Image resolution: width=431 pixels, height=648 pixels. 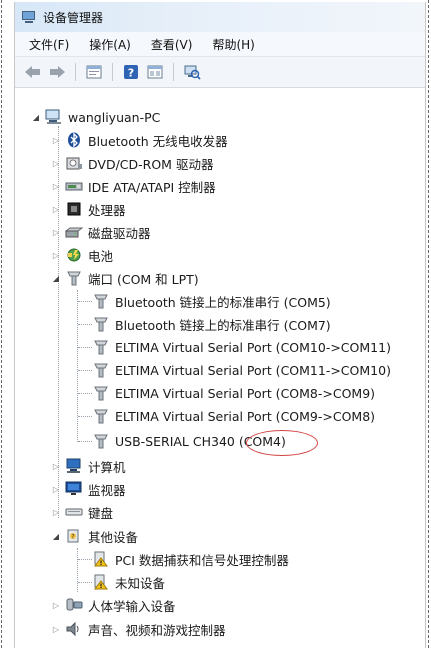 I want to click on category-label: 键盘, so click(x=101, y=513).